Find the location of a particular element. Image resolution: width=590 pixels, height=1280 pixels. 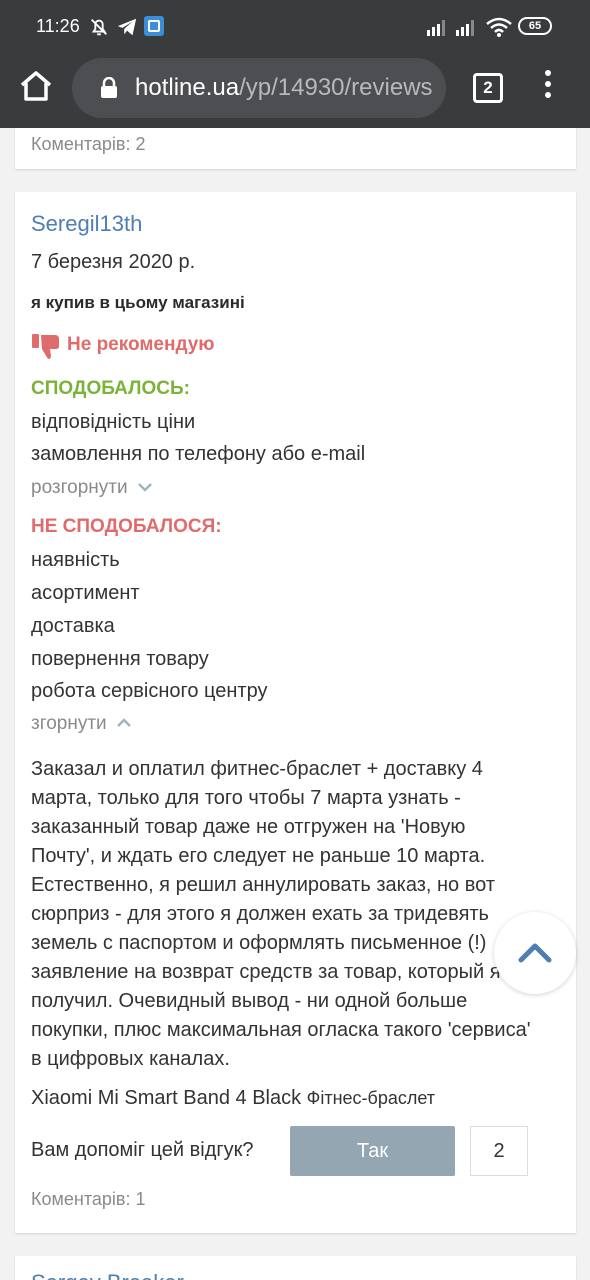

url-path: /yp/14930/reviews is located at coordinates (336, 87).